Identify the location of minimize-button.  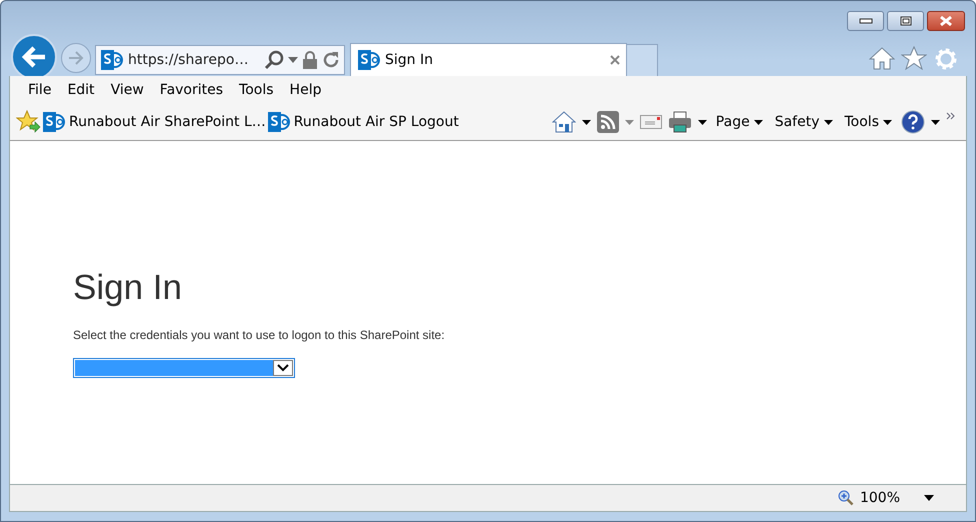
(865, 21).